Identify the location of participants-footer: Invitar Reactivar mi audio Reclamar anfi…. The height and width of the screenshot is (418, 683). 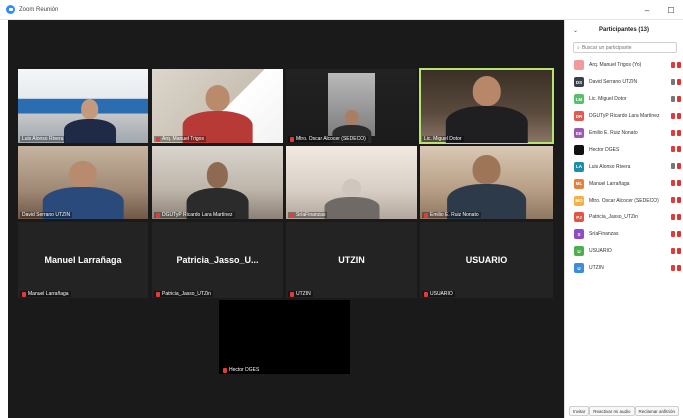
(624, 411).